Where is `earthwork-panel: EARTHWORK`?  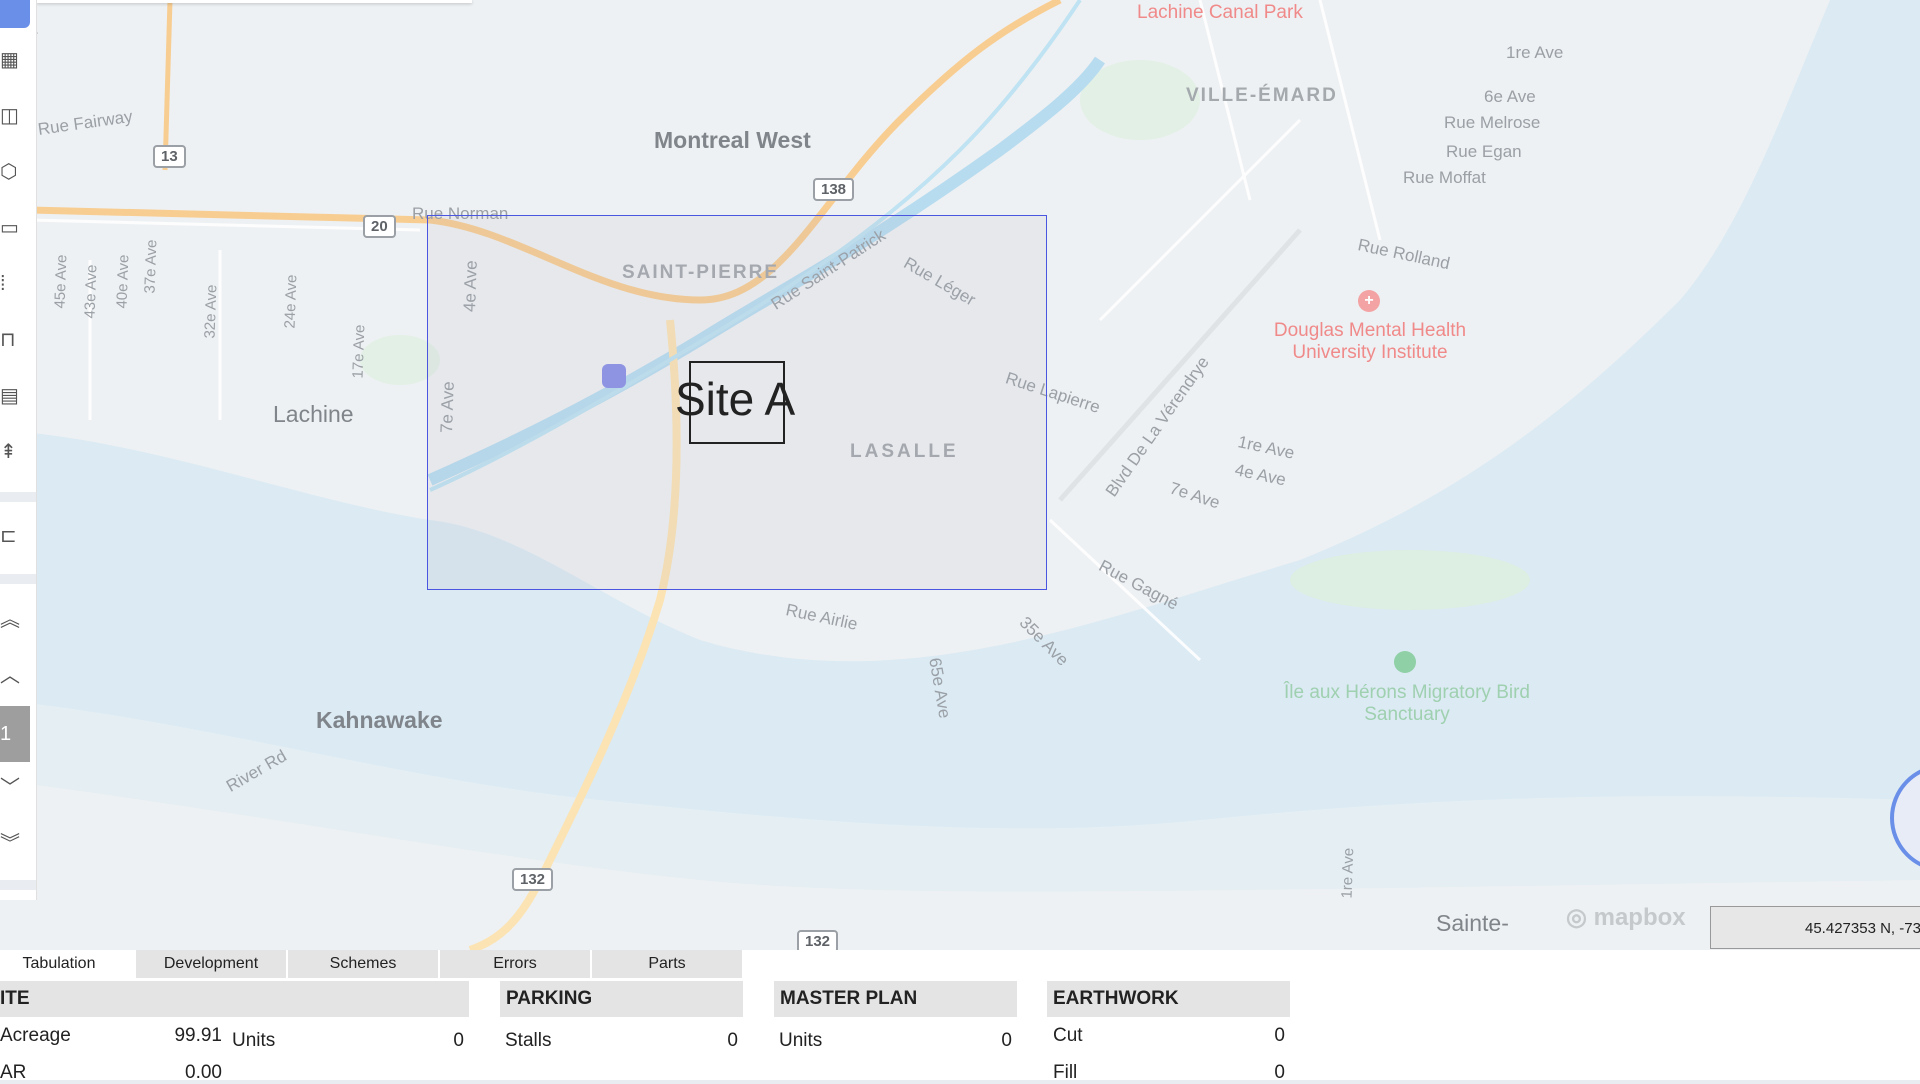 earthwork-panel: EARTHWORK is located at coordinates (1168, 999).